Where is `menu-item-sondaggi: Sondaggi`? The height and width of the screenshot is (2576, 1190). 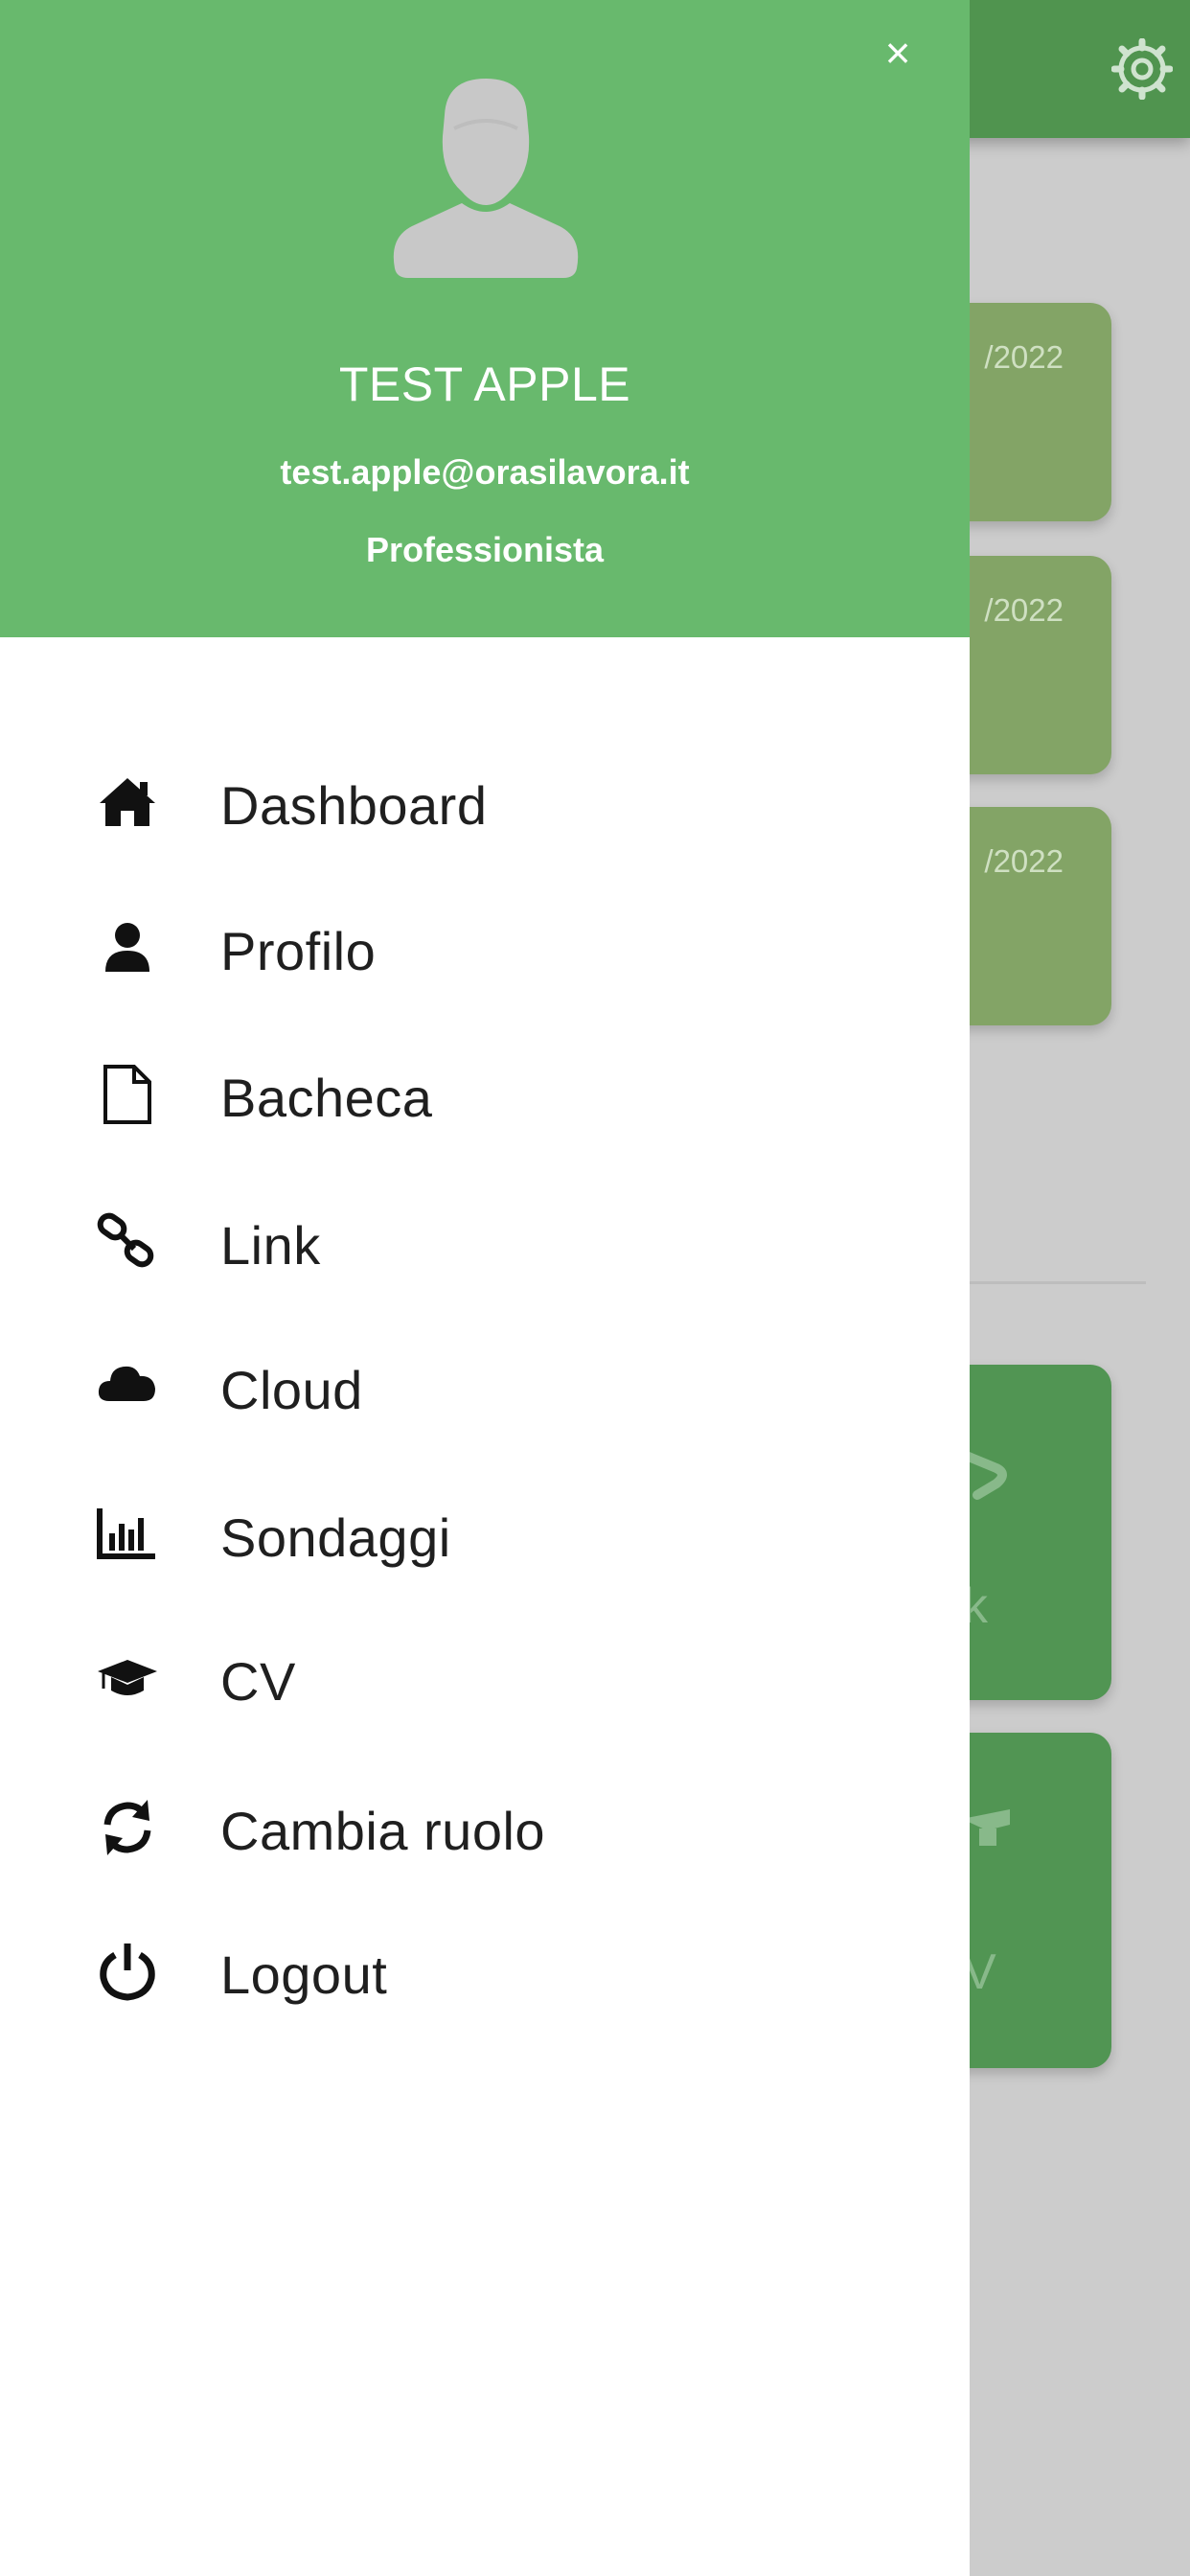 menu-item-sondaggi: Sondaggi is located at coordinates (485, 1535).